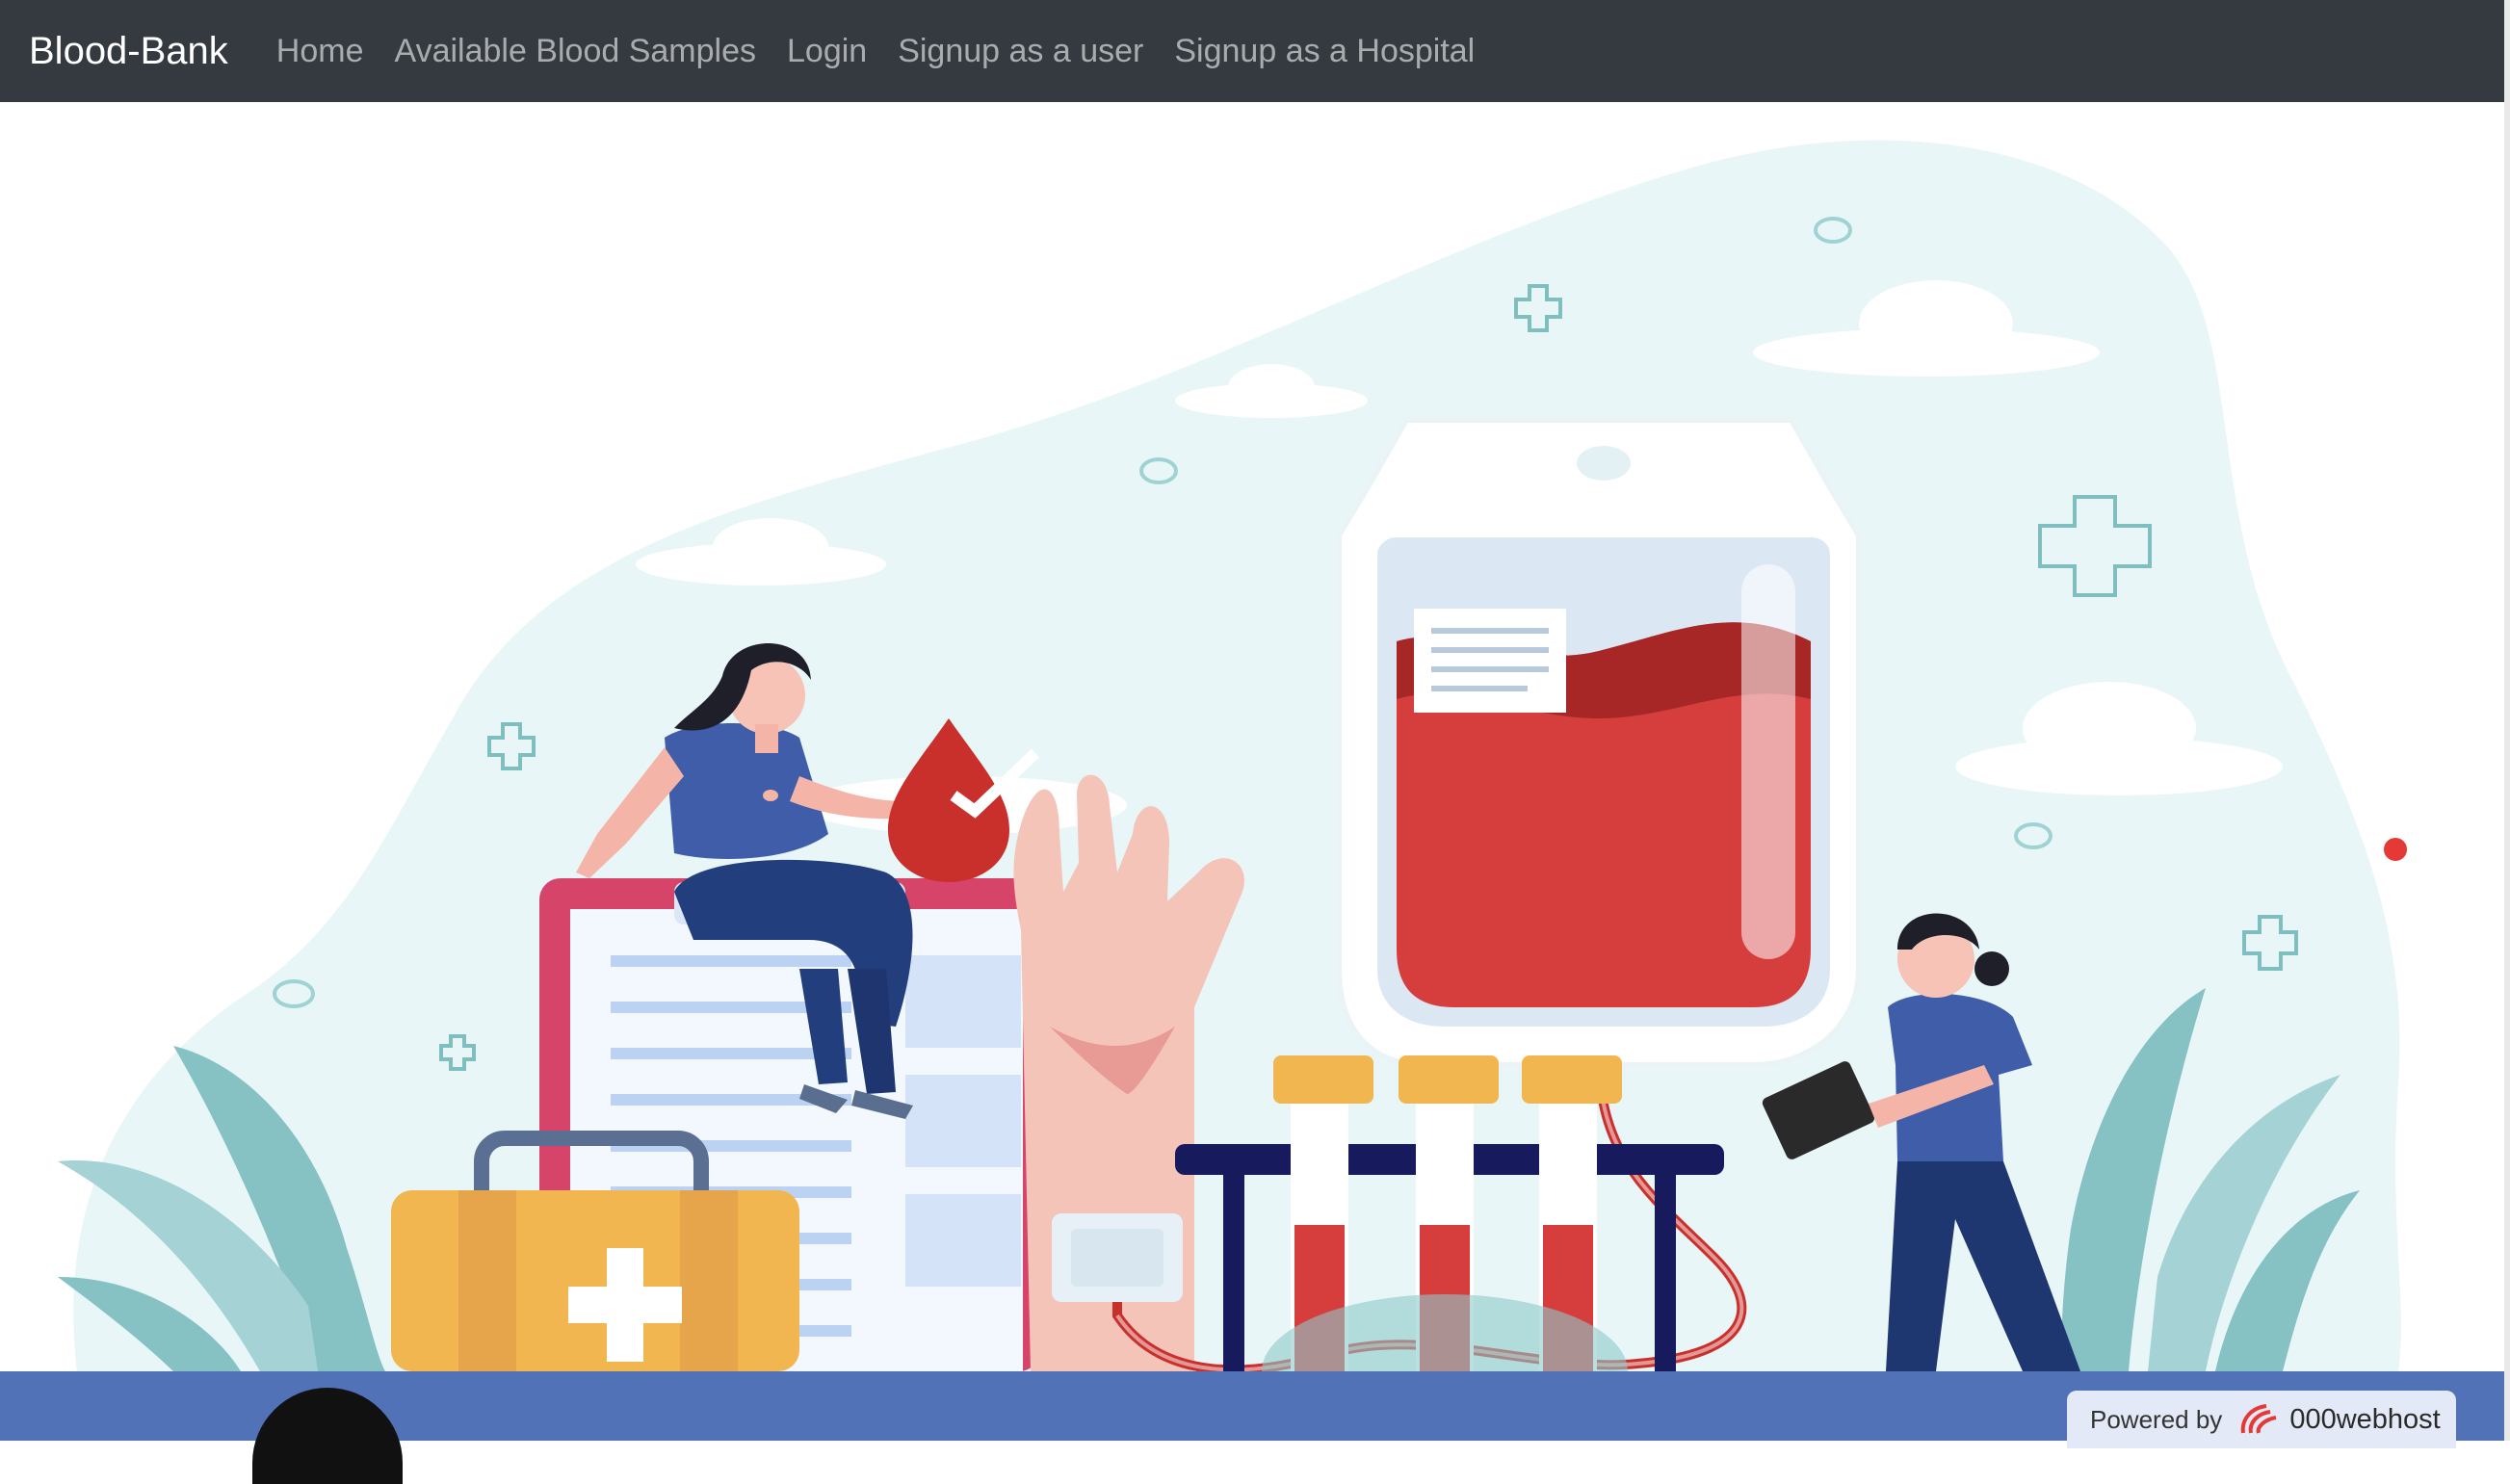 The height and width of the screenshot is (1484, 2510). What do you see at coordinates (2365, 1419) in the screenshot?
I see `host-name: 000webhost` at bounding box center [2365, 1419].